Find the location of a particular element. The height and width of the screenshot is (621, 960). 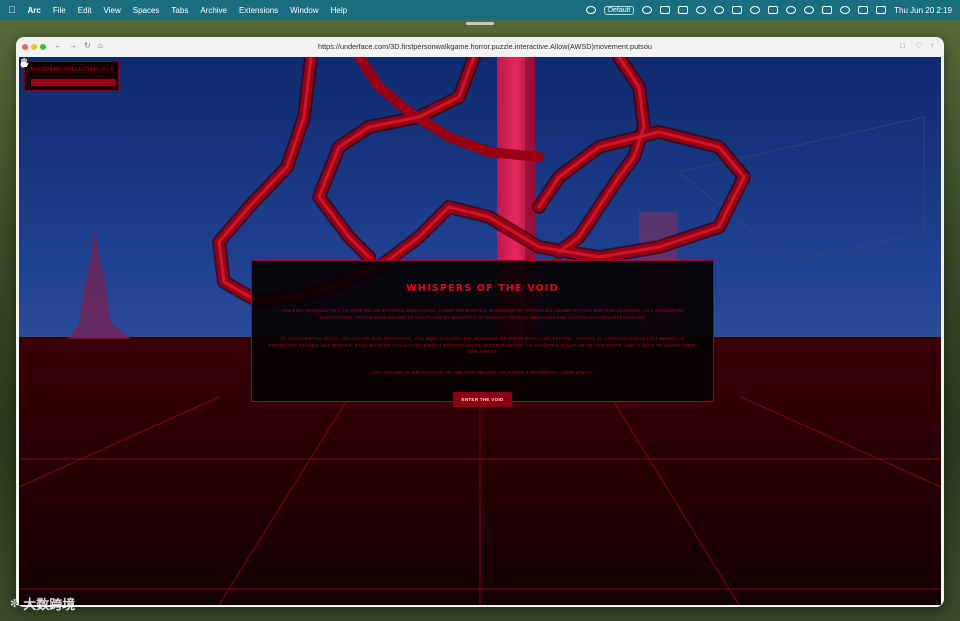

display-icon is located at coordinates (737, 10).